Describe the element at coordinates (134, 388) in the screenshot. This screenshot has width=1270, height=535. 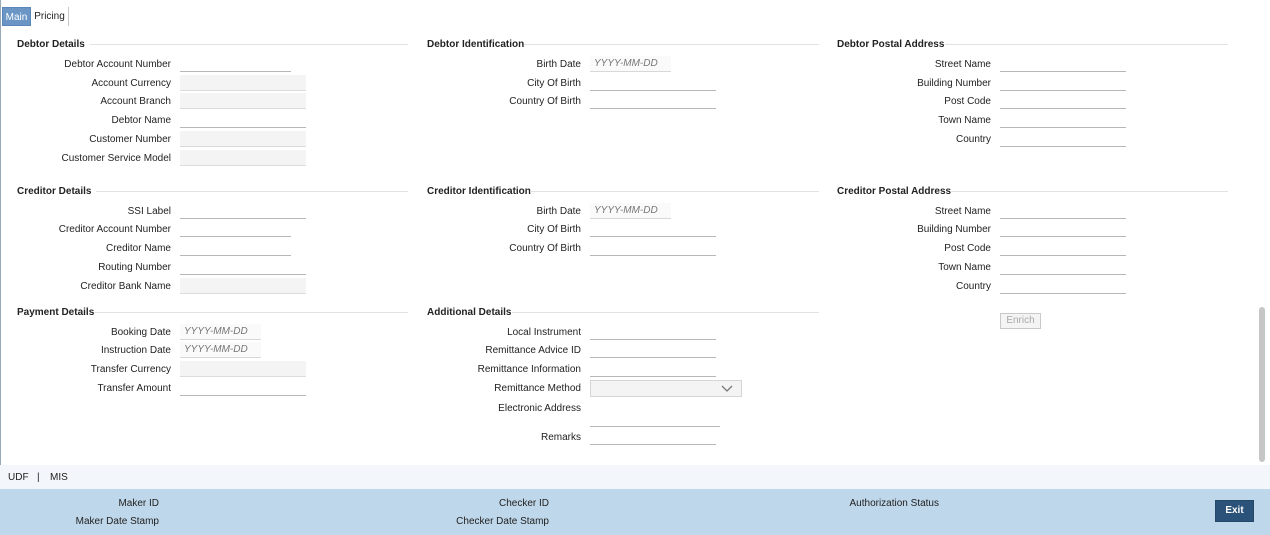
I see `transfer-amount-label: Transfer Amount` at that location.